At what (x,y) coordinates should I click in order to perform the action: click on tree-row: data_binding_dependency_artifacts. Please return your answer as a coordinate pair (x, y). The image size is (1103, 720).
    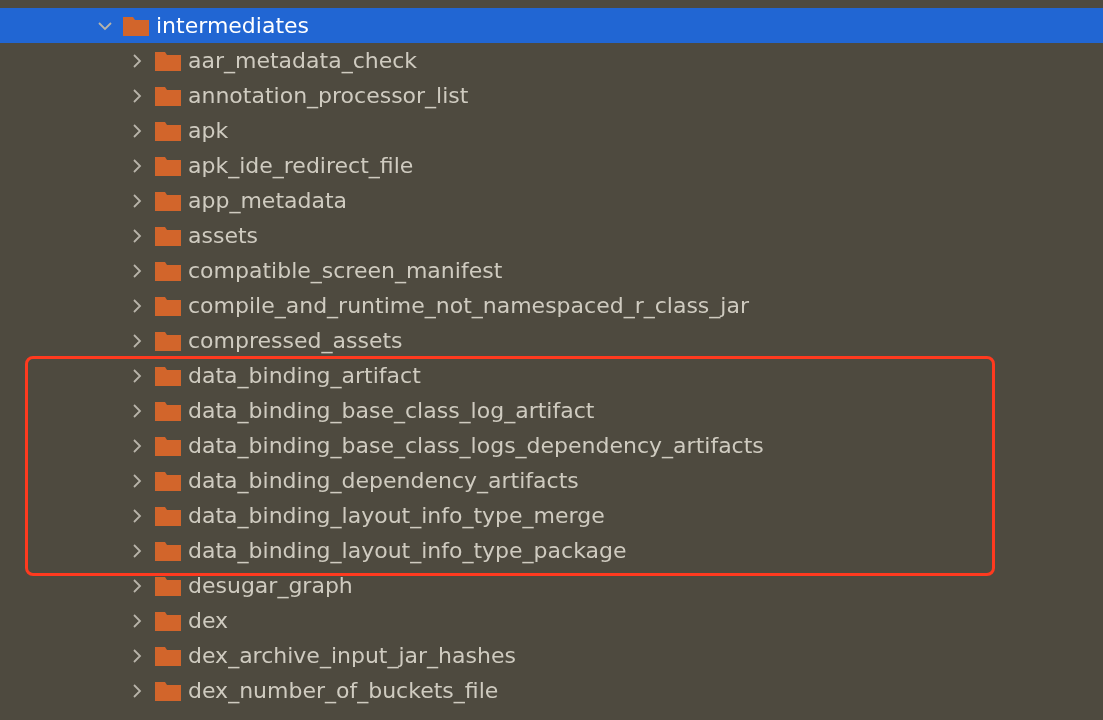
    Looking at the image, I should click on (551, 480).